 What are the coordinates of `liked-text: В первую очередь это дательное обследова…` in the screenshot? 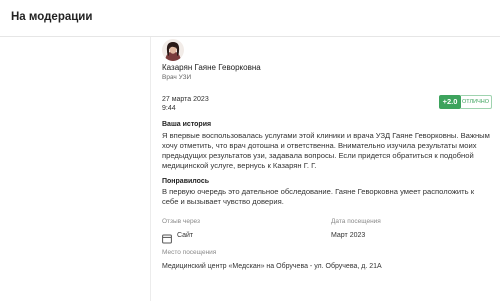 It's located at (318, 196).